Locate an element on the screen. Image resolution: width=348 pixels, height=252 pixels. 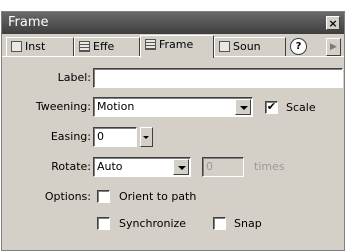
rotate-times-input: 0 is located at coordinates (223, 167).